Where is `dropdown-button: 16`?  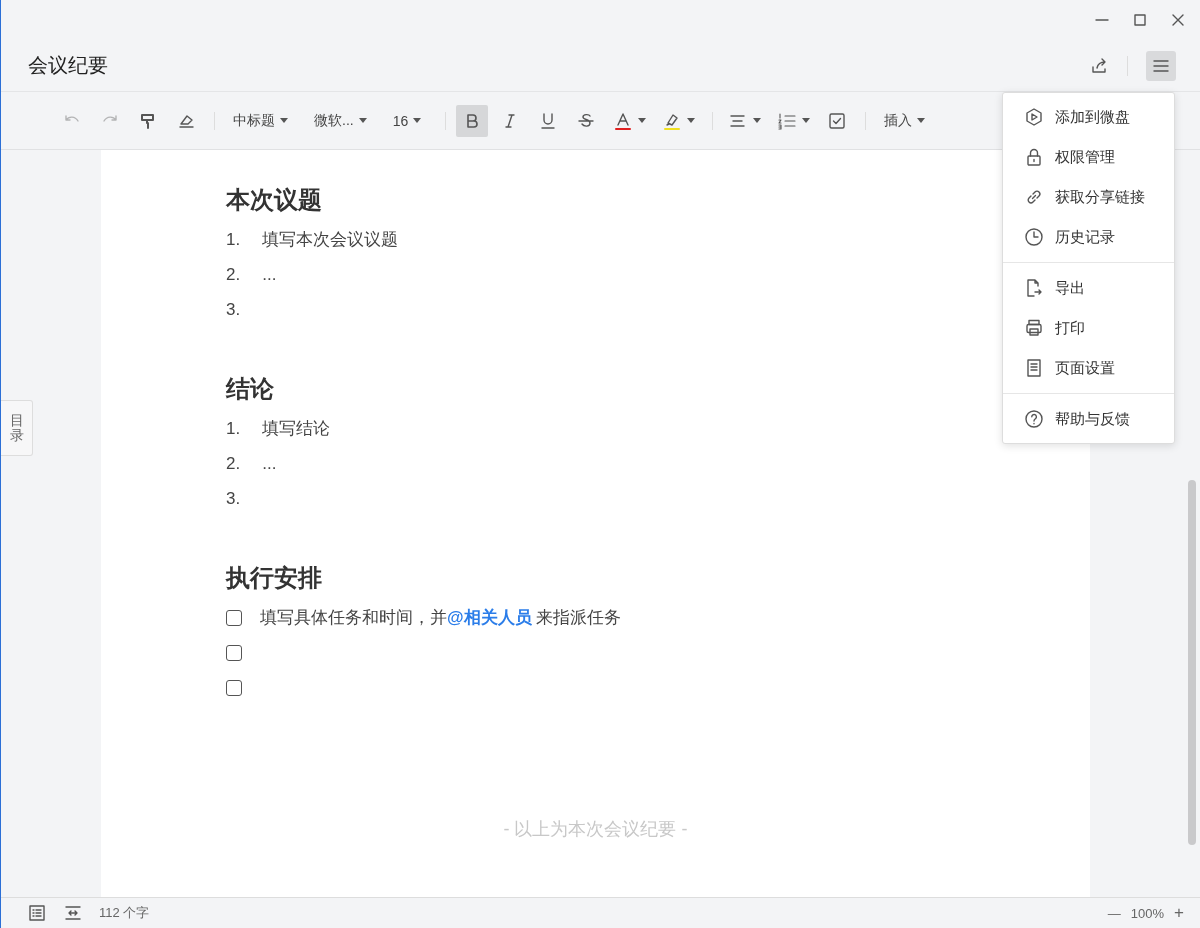 dropdown-button: 16 is located at coordinates (407, 120).